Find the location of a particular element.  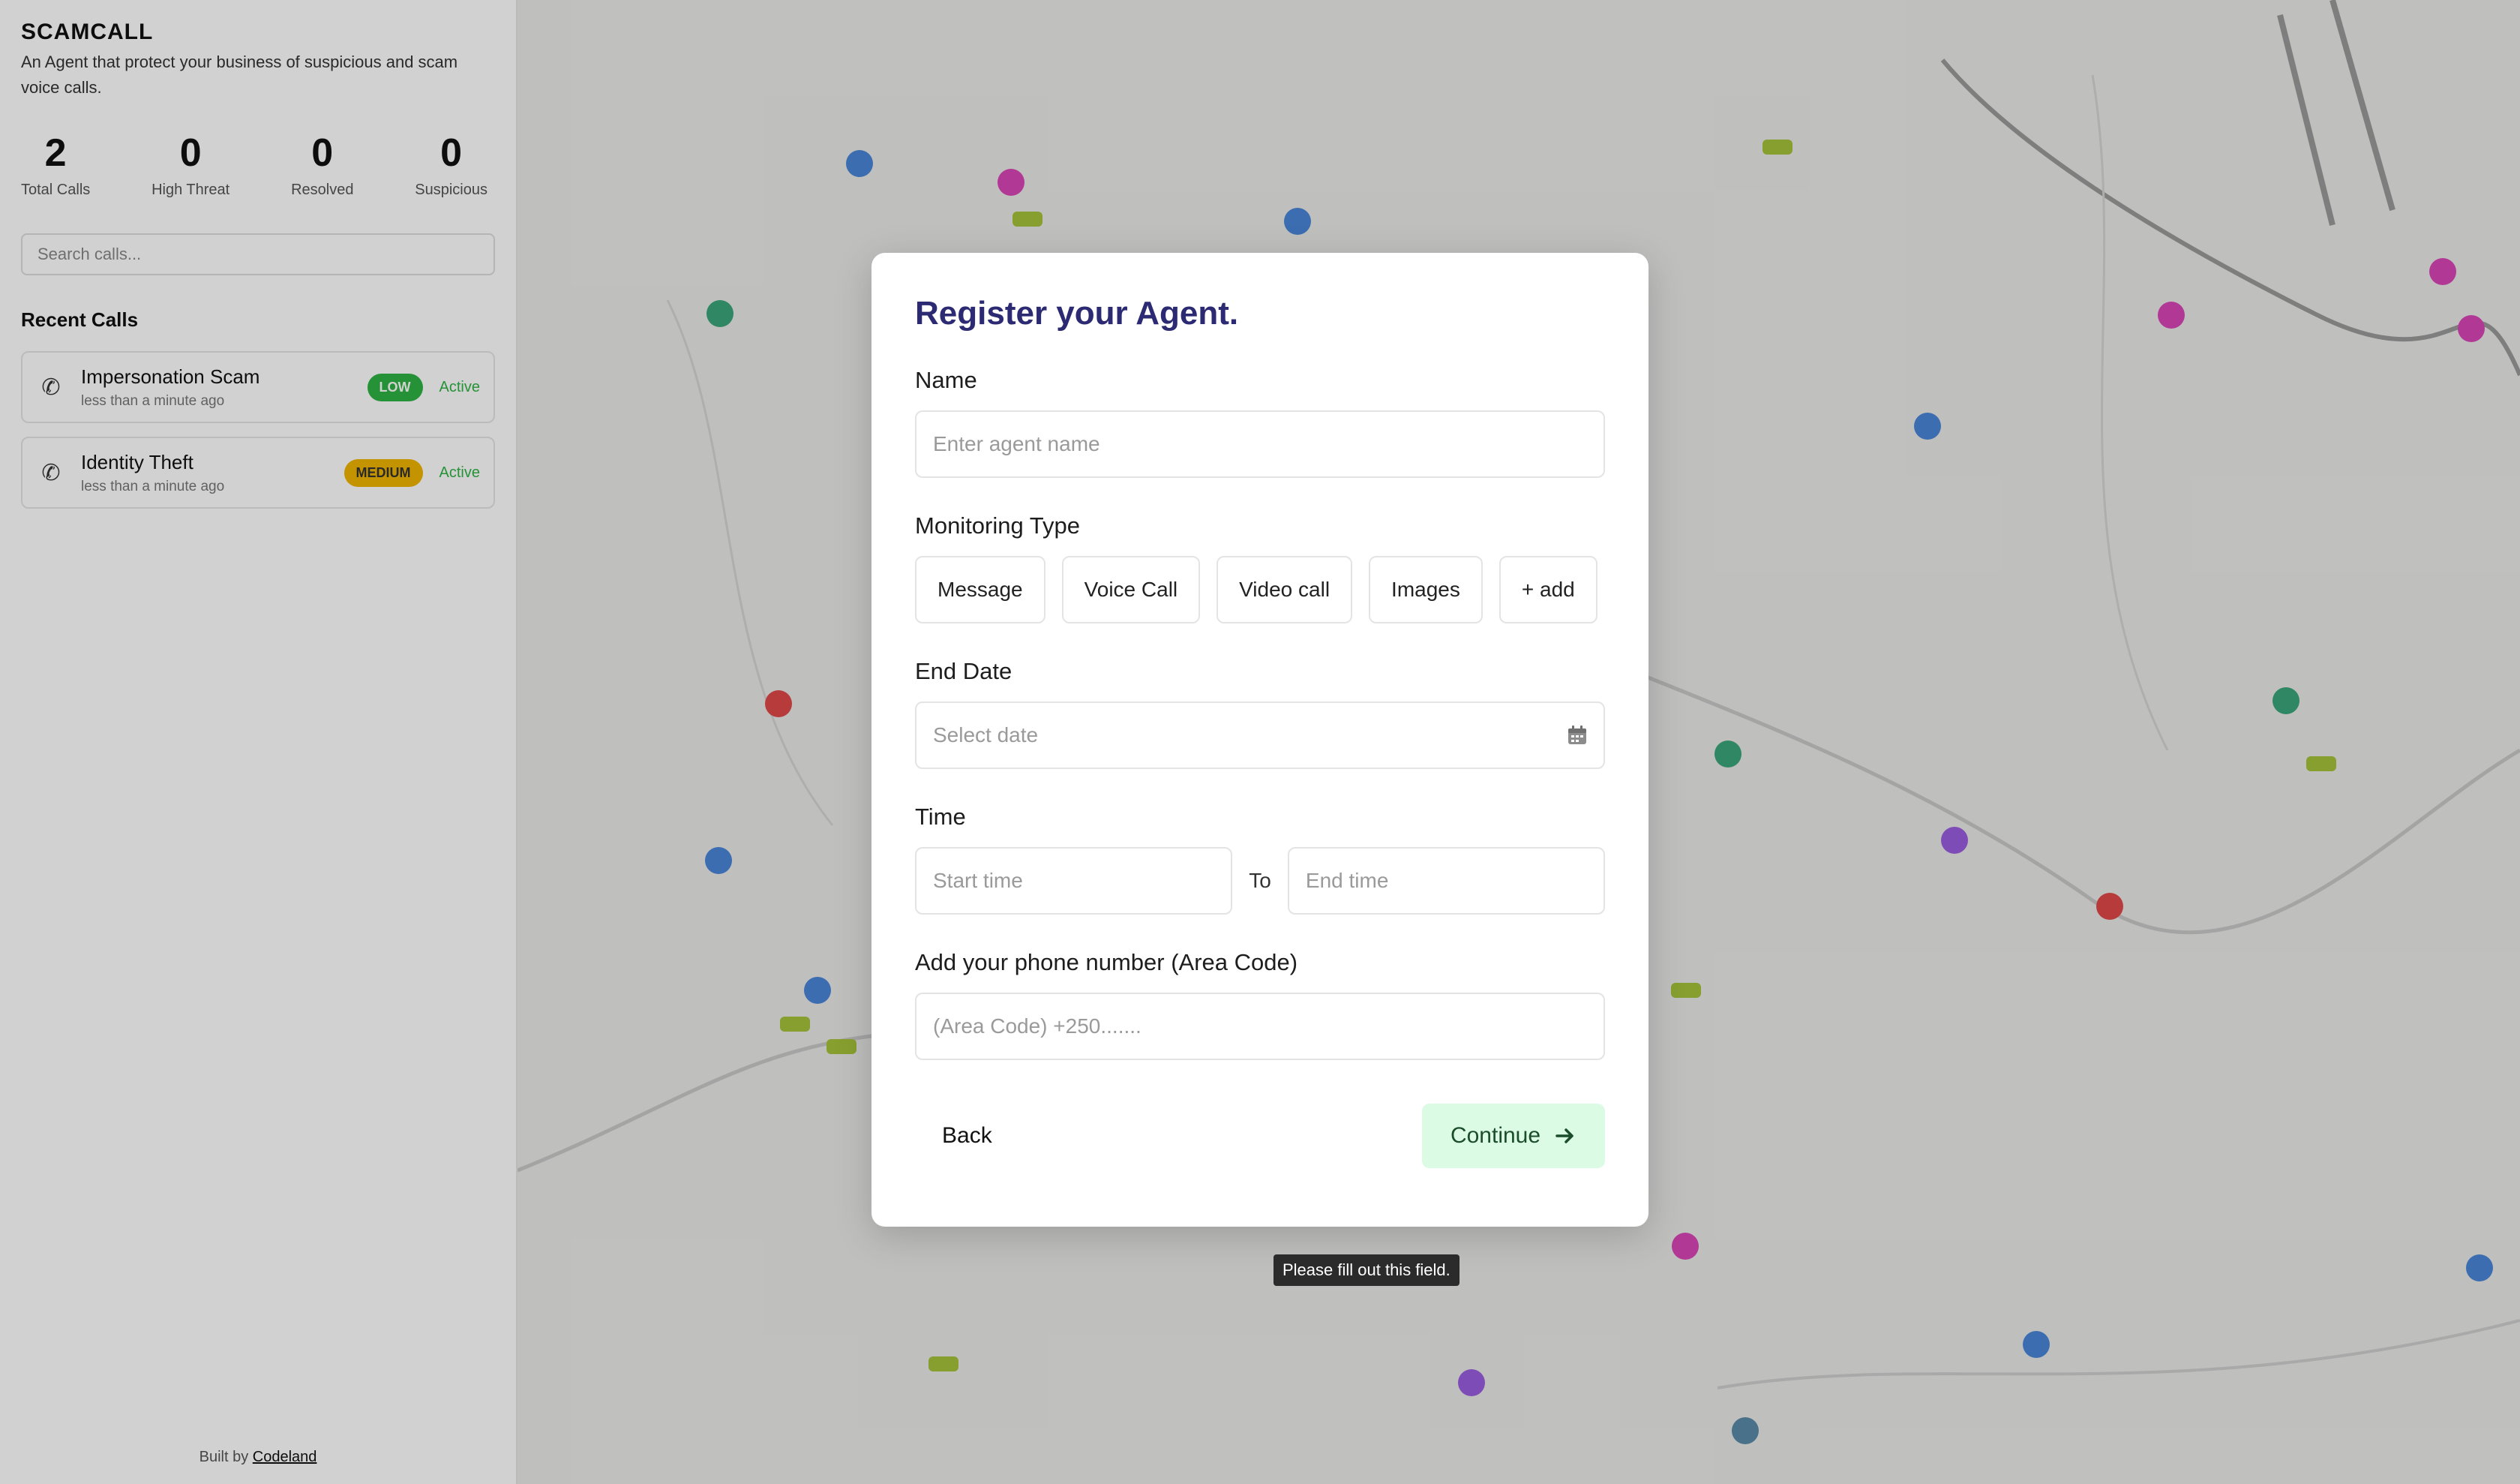

continue-label: Continue is located at coordinates (1495, 1135).